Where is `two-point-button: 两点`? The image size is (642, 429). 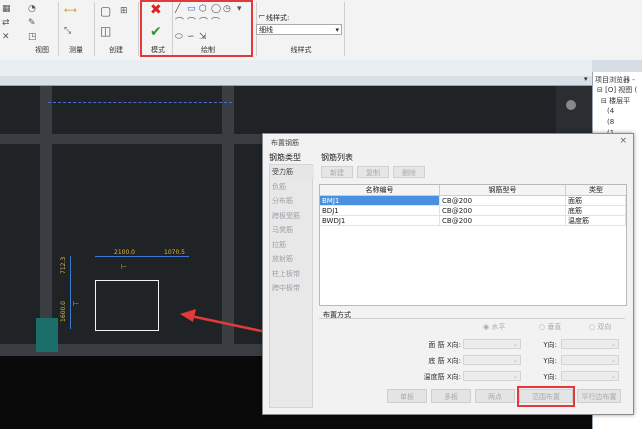 two-point-button: 两点 is located at coordinates (495, 396).